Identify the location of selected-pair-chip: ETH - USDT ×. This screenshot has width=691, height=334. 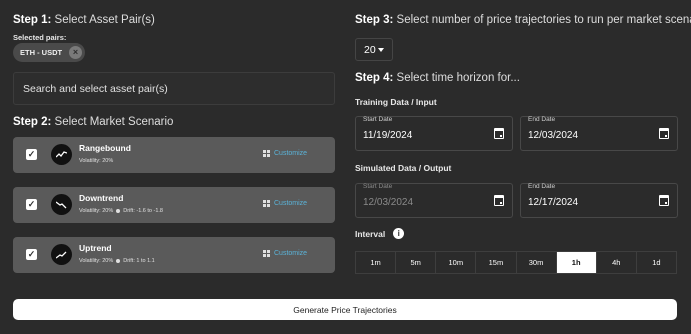
(49, 52).